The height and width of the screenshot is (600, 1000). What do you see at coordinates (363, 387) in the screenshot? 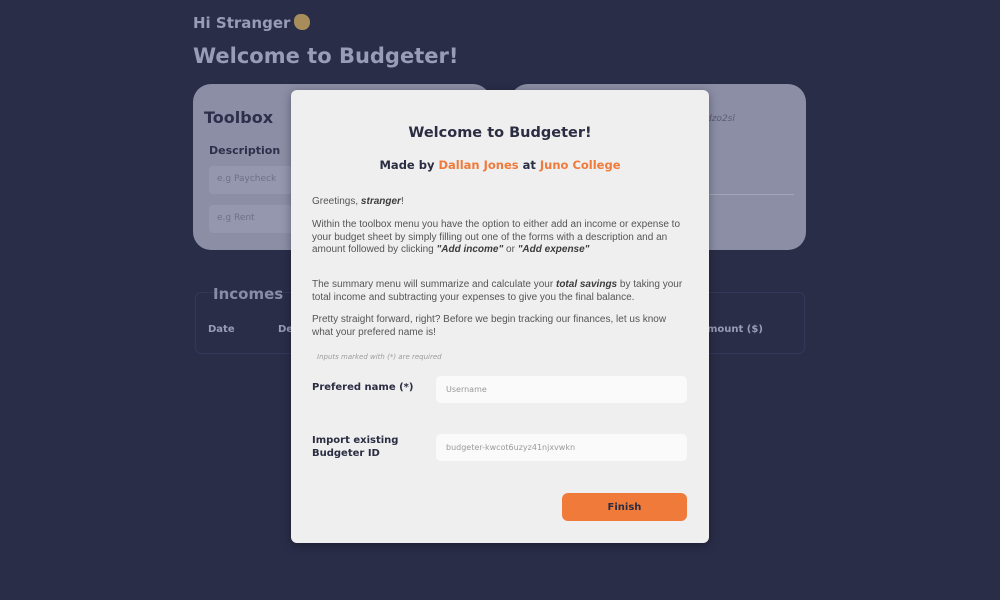
I see `name-label: Prefered name (*)` at bounding box center [363, 387].